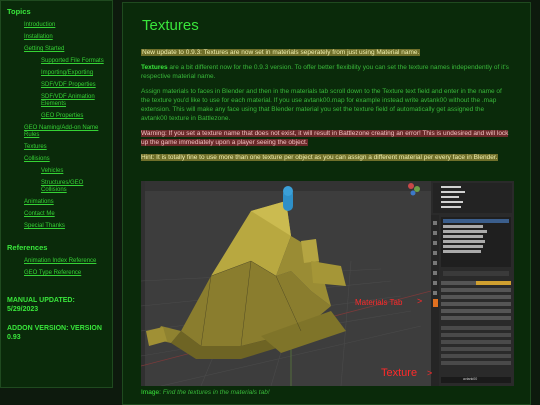 This screenshot has width=540, height=405. What do you see at coordinates (74, 85) in the screenshot?
I see `nav-sdf-vdf-properties: SDF/VDF Properties` at bounding box center [74, 85].